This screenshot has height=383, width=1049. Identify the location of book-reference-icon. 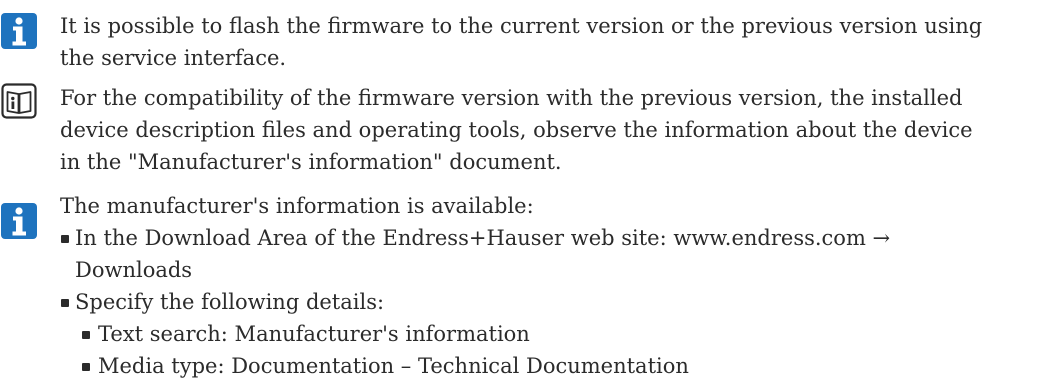
(19, 101).